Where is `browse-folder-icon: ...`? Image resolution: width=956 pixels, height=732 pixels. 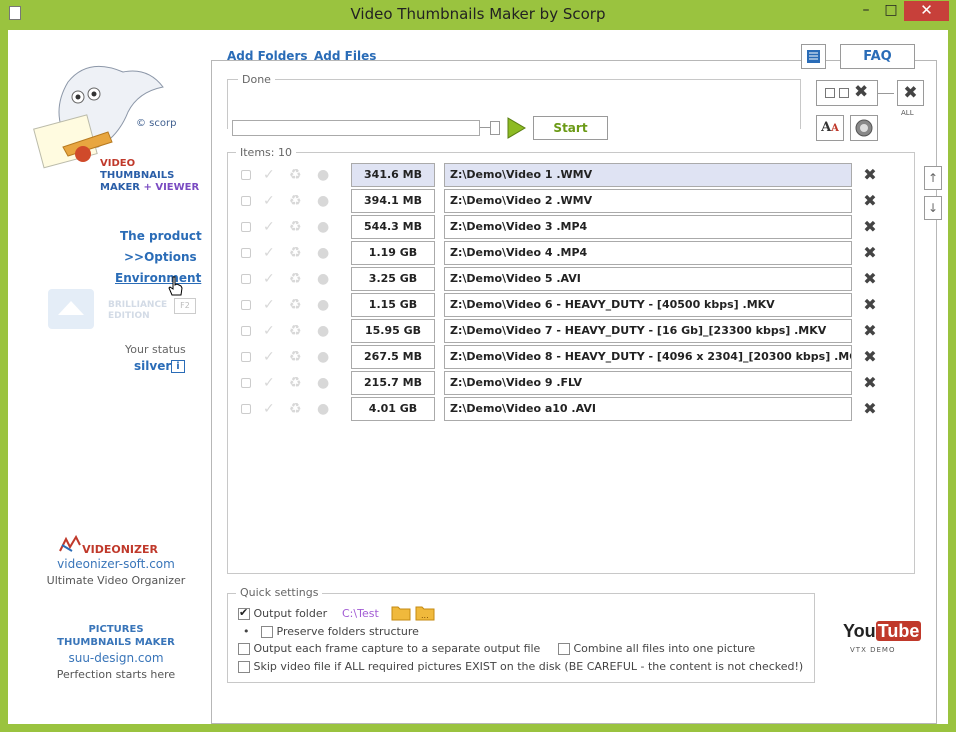 browse-folder-icon: ... is located at coordinates (425, 612).